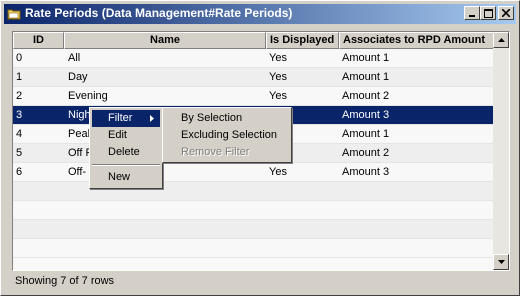 The image size is (520, 296). Describe the element at coordinates (65, 281) in the screenshot. I see `status-text: Showing 7 of 7 rows` at that location.